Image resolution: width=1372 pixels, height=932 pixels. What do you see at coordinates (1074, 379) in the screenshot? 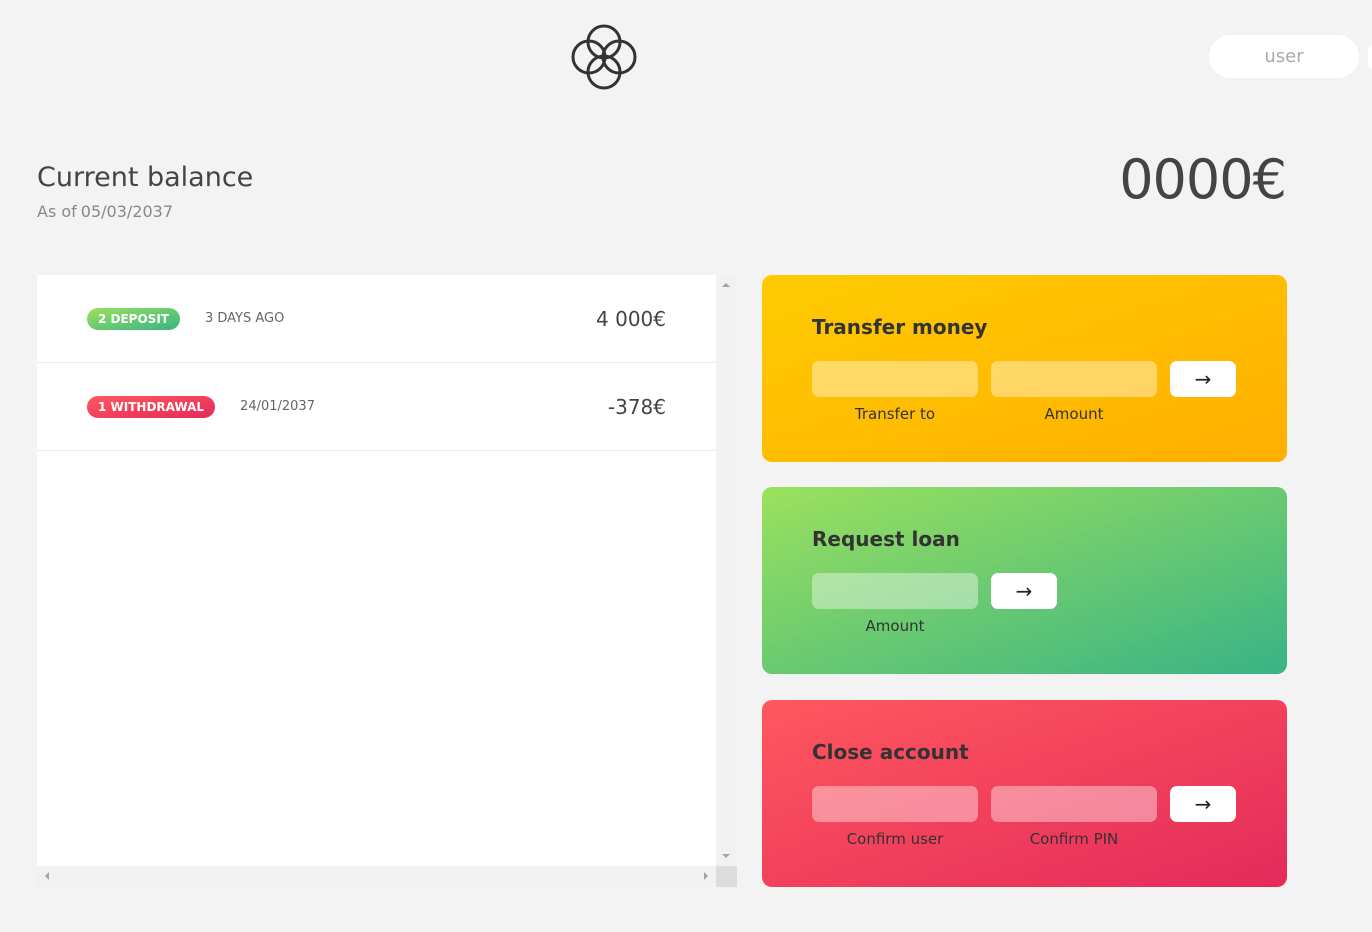
I see `transfer-amount-input` at bounding box center [1074, 379].